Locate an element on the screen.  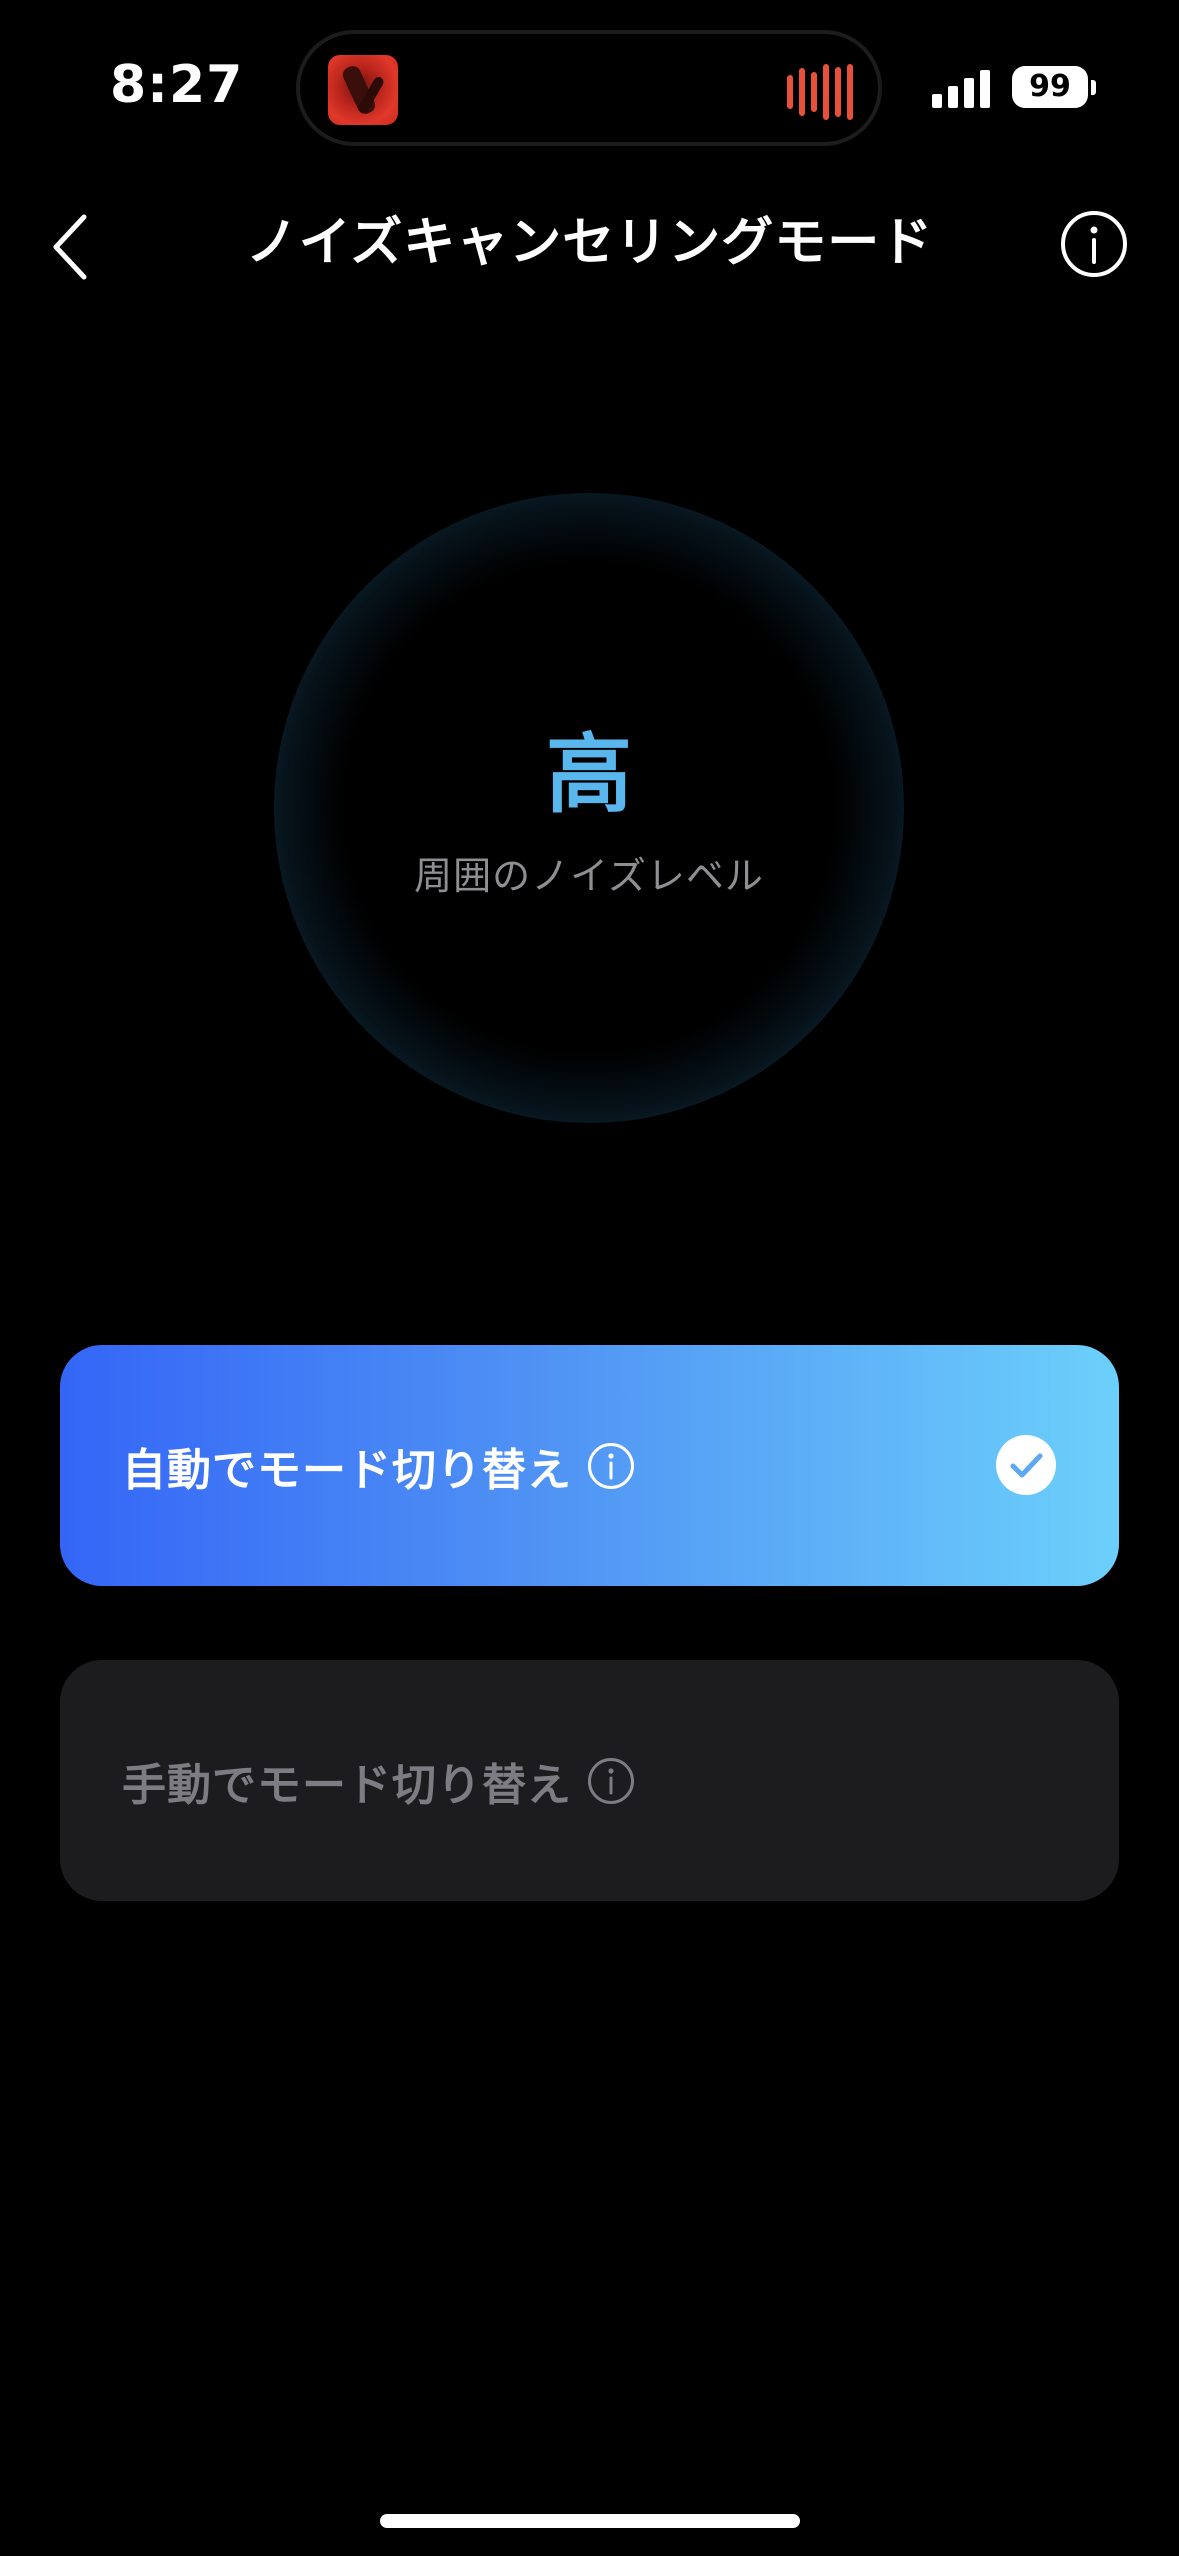
noise-level-value: 高 is located at coordinates (589, 775).